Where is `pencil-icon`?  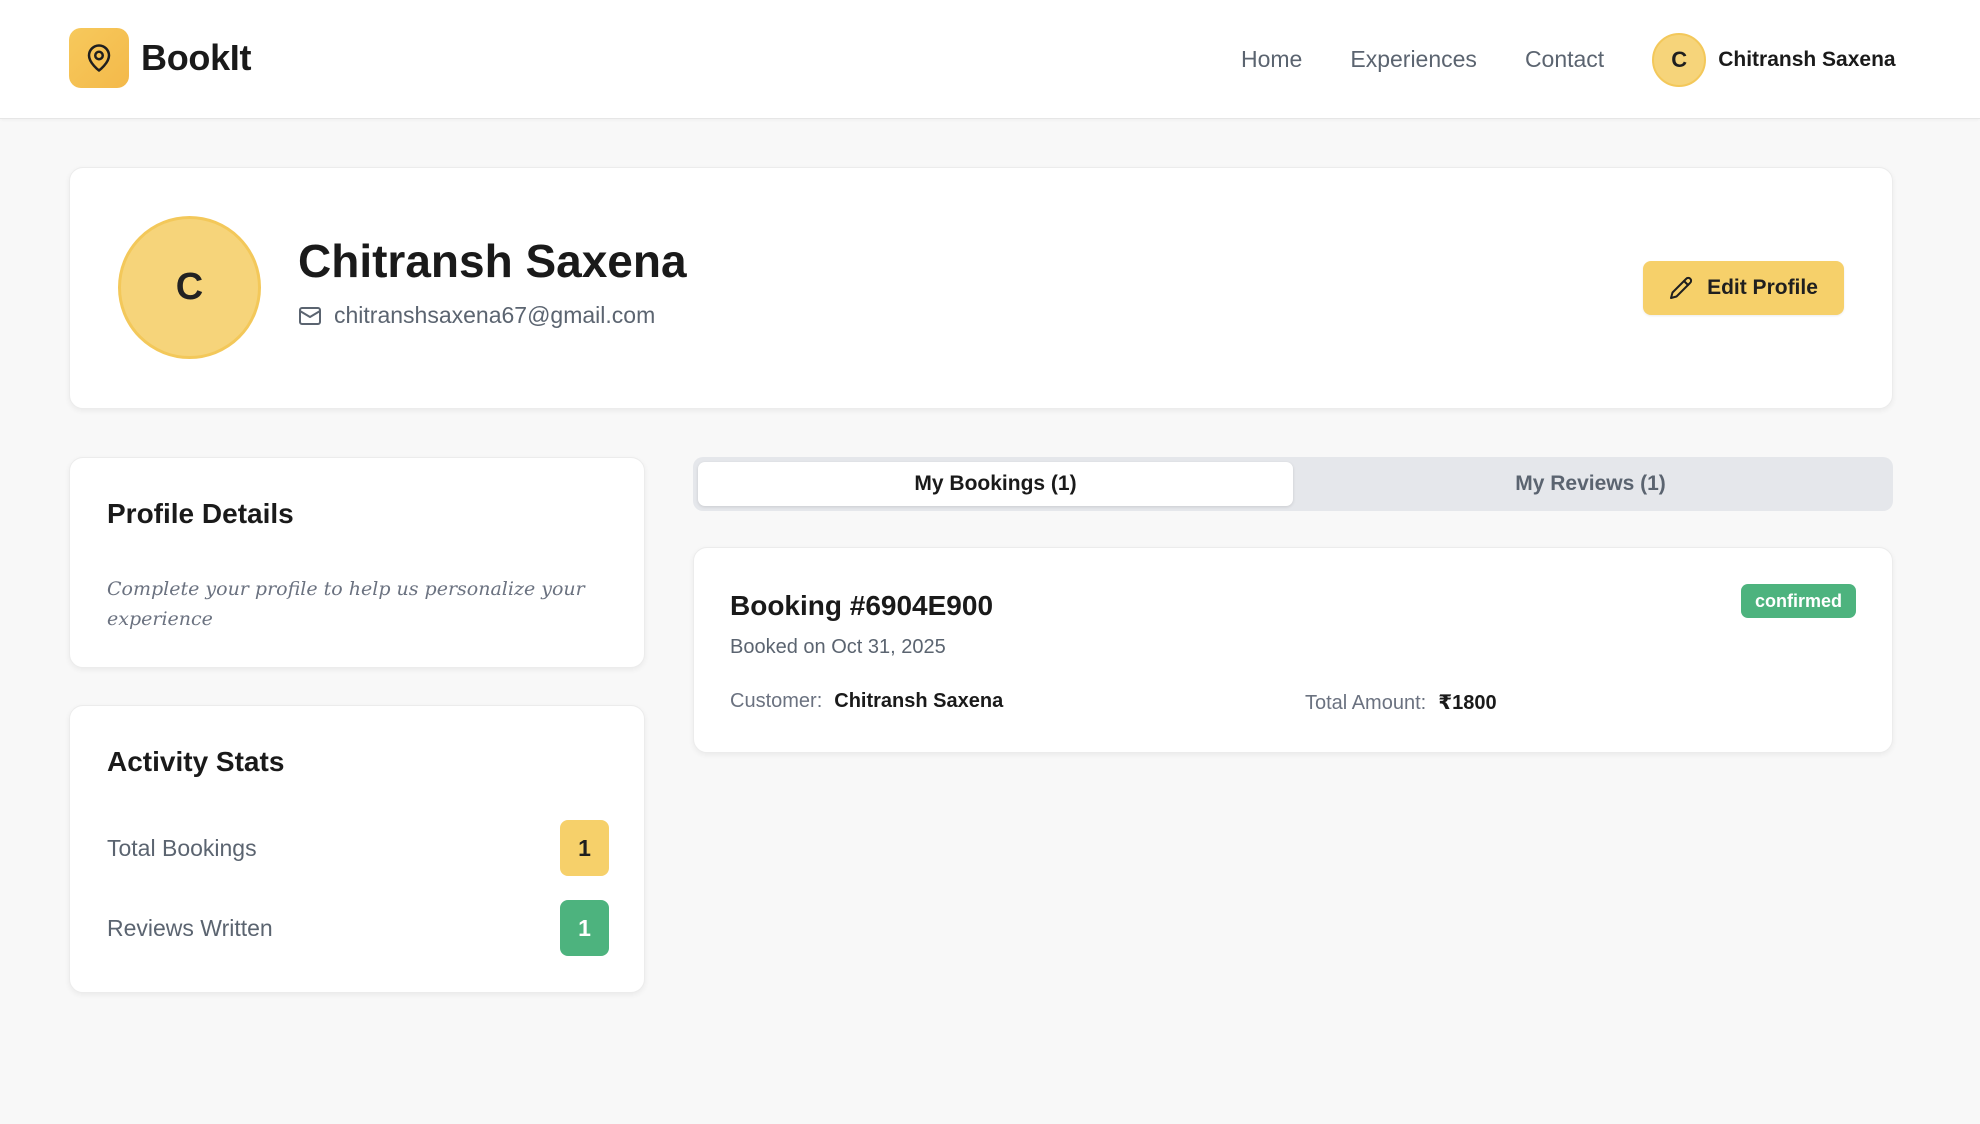 pencil-icon is located at coordinates (1681, 288).